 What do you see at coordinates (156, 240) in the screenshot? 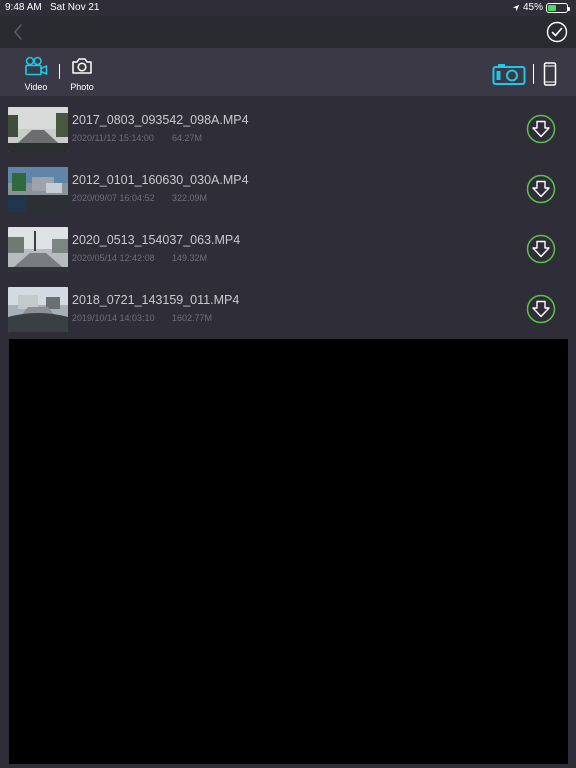
I see `file-name: 2020_0513_154037_063.MP4` at bounding box center [156, 240].